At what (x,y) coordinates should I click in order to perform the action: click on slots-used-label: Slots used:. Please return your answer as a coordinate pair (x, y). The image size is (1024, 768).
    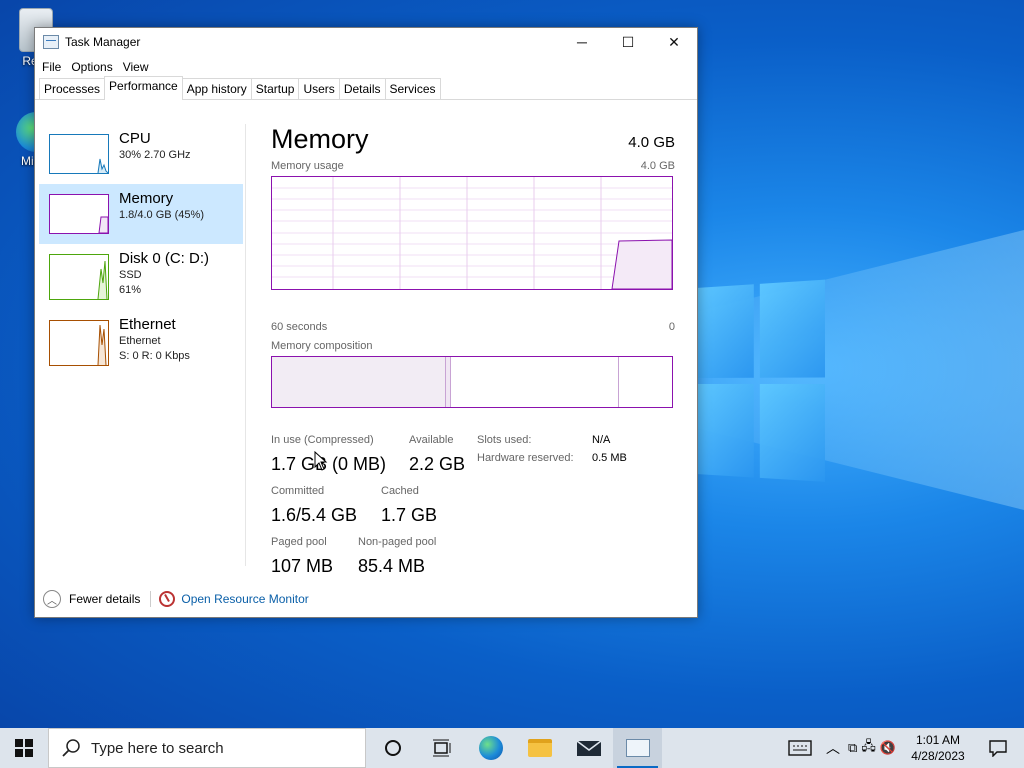
    Looking at the image, I should click on (504, 440).